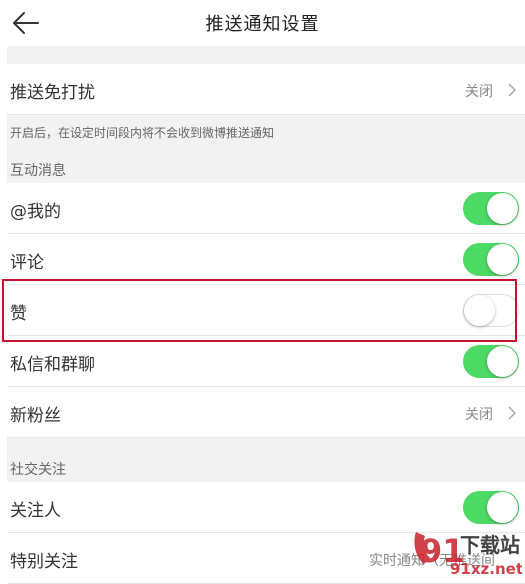  I want to click on mention-row: @我的, so click(266, 208).